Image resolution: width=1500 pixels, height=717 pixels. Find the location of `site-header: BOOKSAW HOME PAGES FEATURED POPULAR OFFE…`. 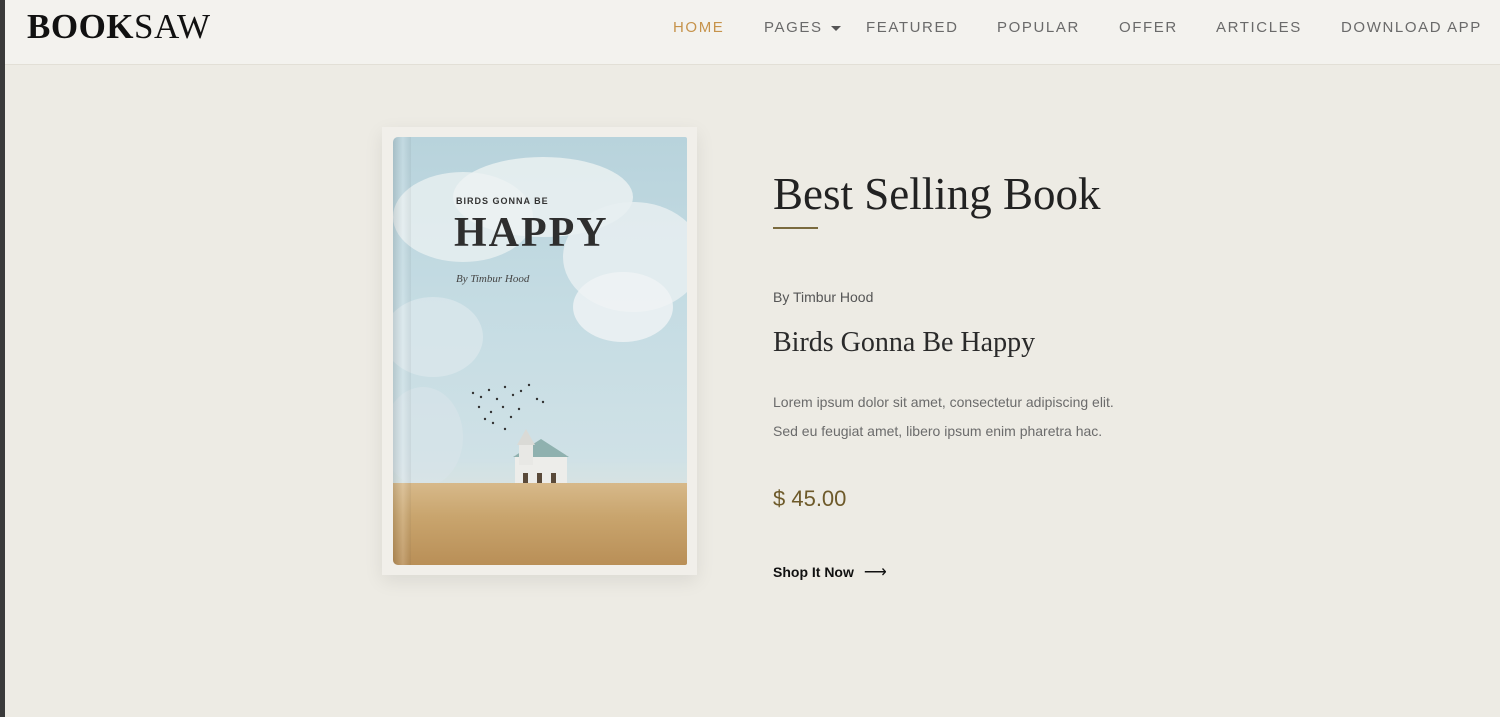

site-header: BOOKSAW HOME PAGES FEATURED POPULAR OFFE… is located at coordinates (752, 32).